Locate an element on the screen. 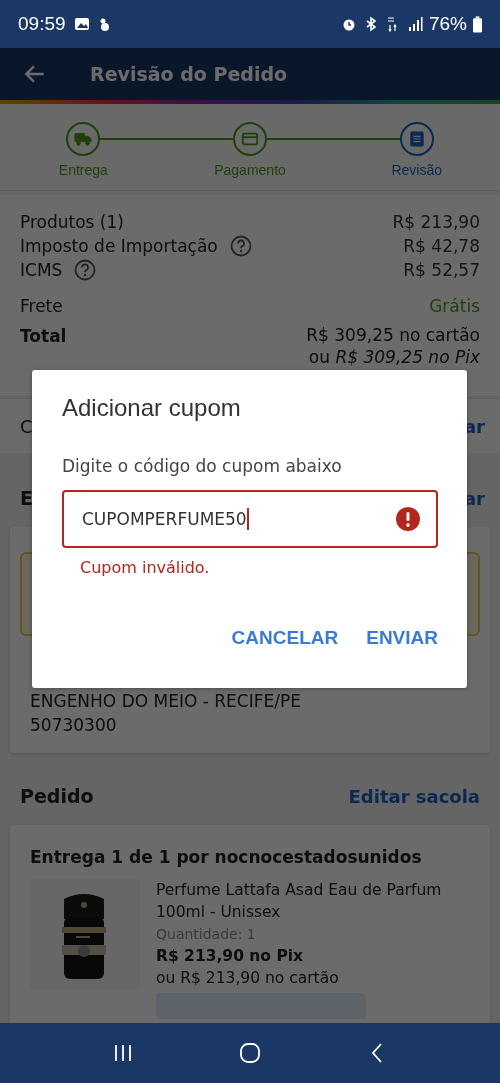 The width and height of the screenshot is (500, 1083). step-label: Revisão is located at coordinates (416, 170).